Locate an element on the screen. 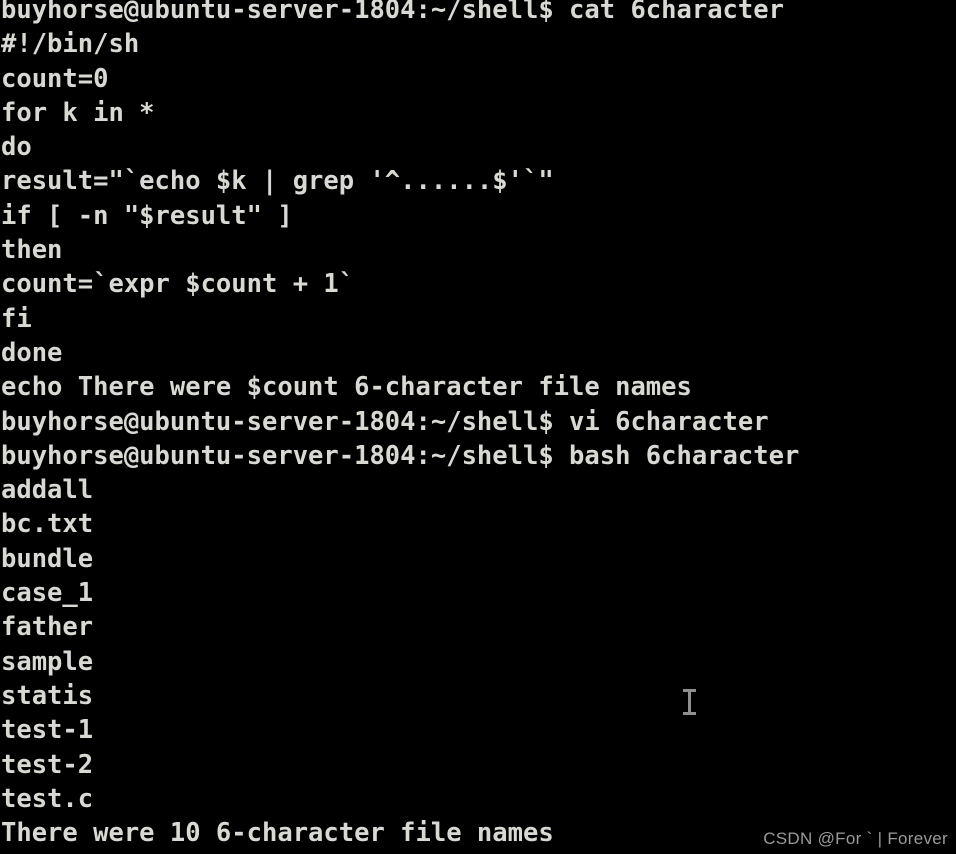  terminal-line: count=0 is located at coordinates (55, 78).